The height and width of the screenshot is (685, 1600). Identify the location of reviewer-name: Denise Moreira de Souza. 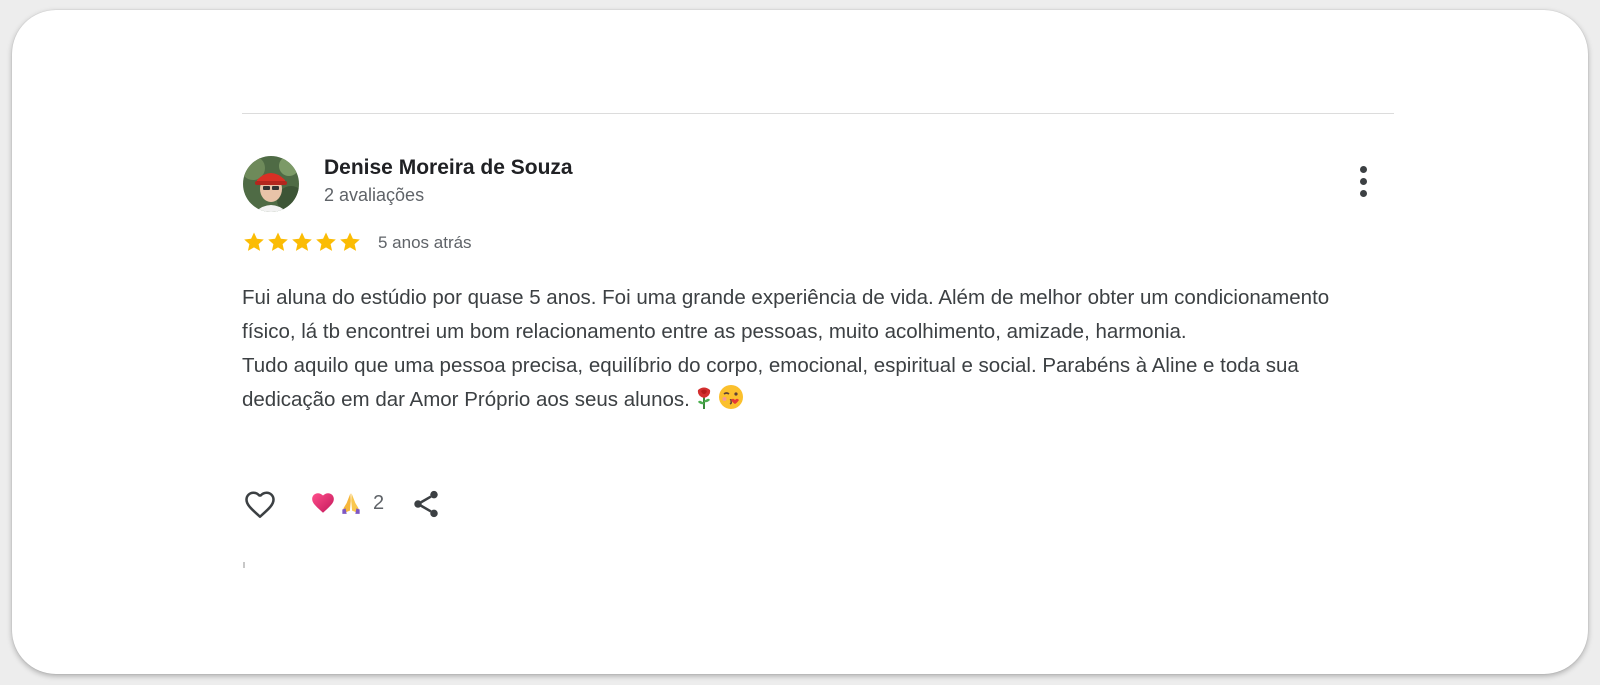
(448, 168).